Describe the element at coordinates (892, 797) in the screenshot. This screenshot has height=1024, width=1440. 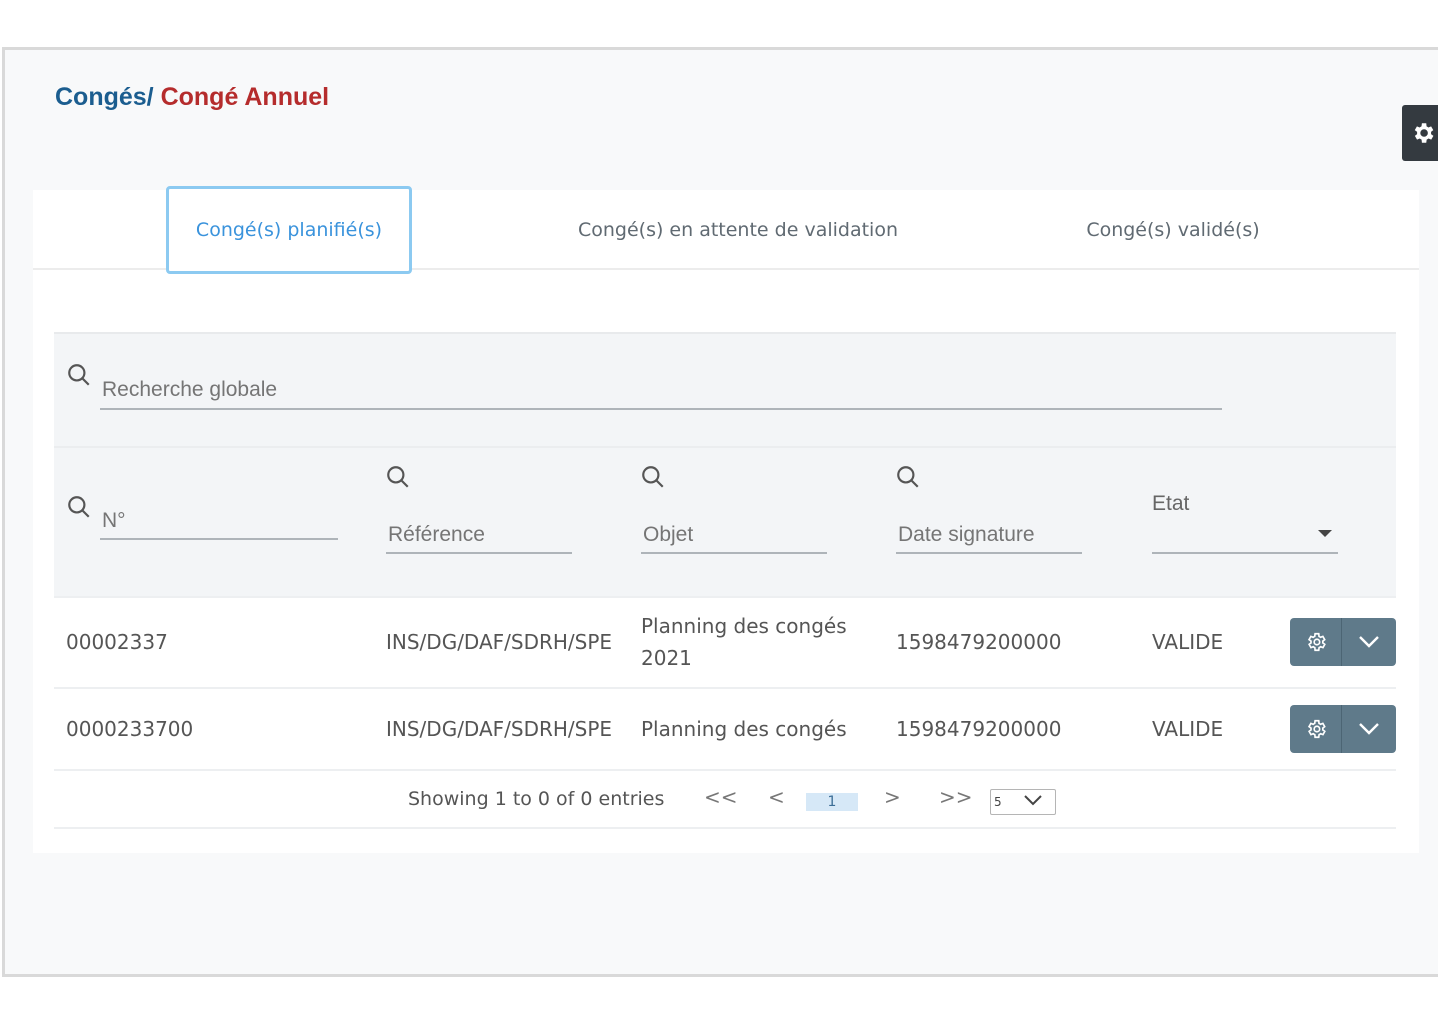
I see `paginator-next-button: >` at that location.